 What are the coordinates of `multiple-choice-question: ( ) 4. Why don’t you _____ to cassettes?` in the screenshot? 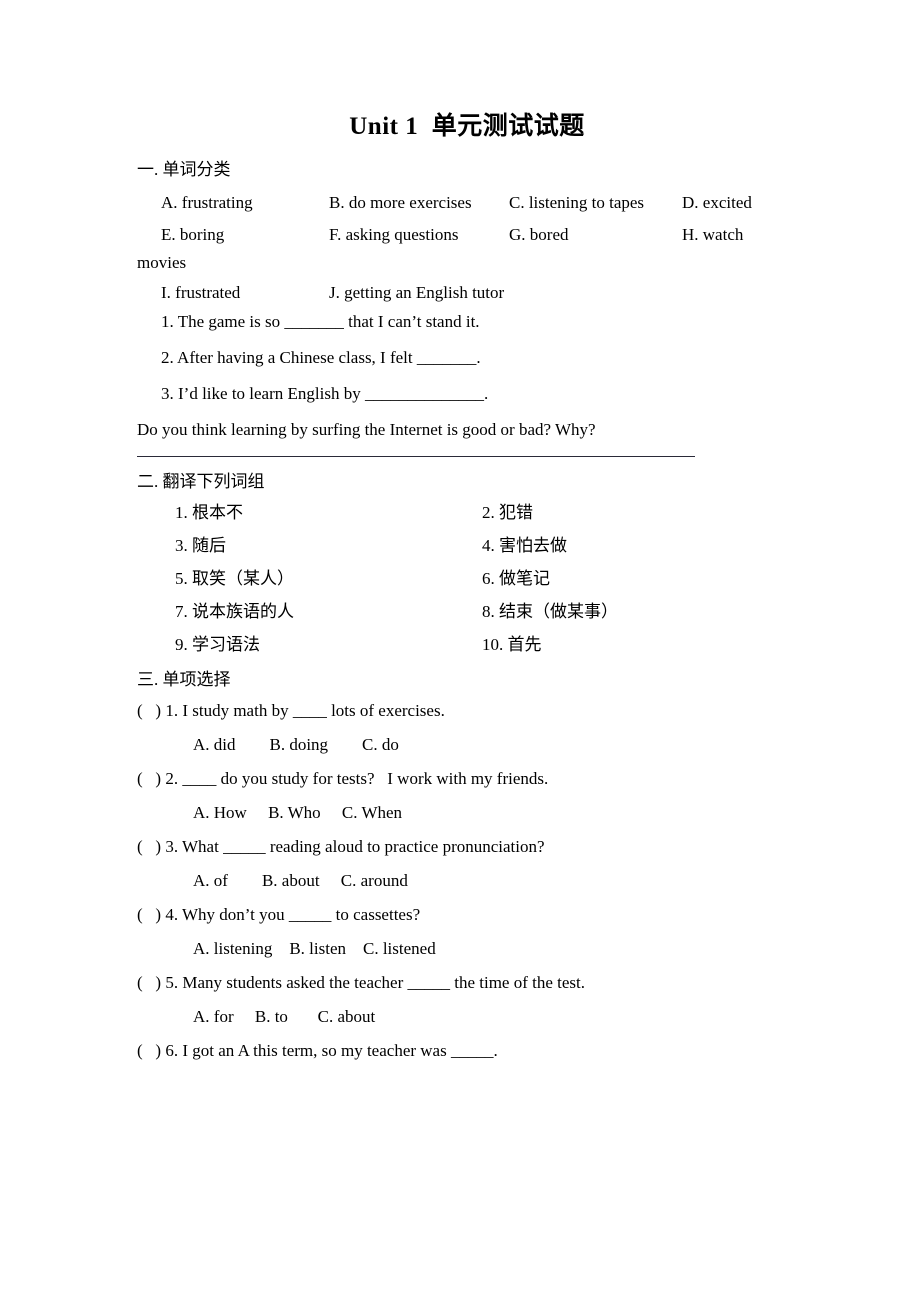 It's located at (279, 915).